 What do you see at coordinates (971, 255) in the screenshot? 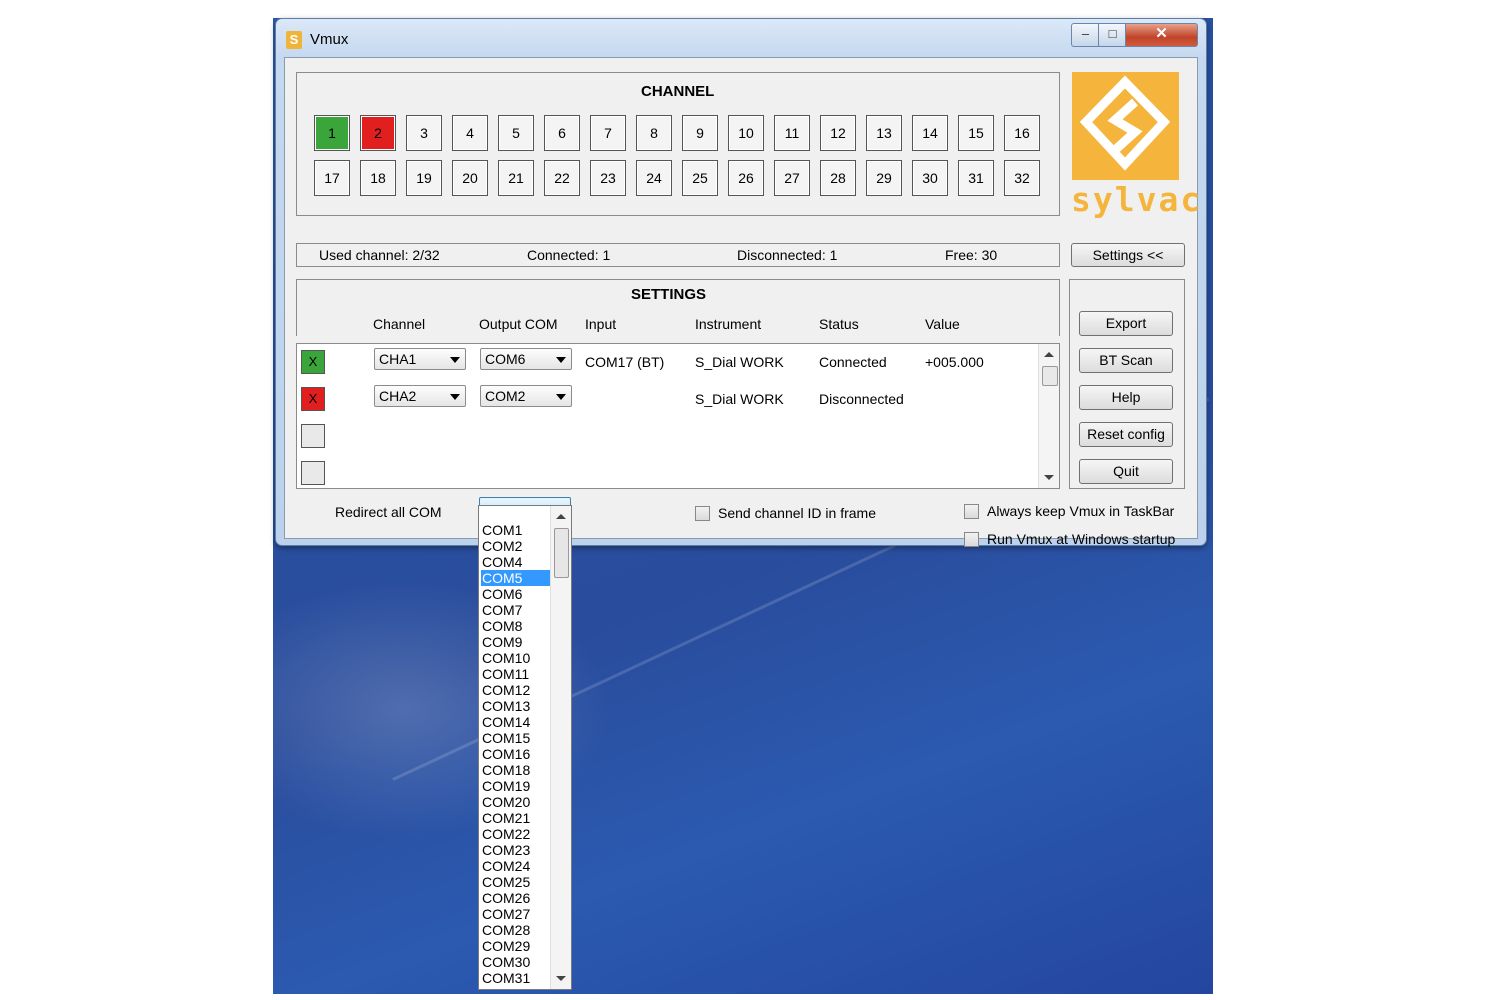
I see `free-count-text: Free: 30` at bounding box center [971, 255].